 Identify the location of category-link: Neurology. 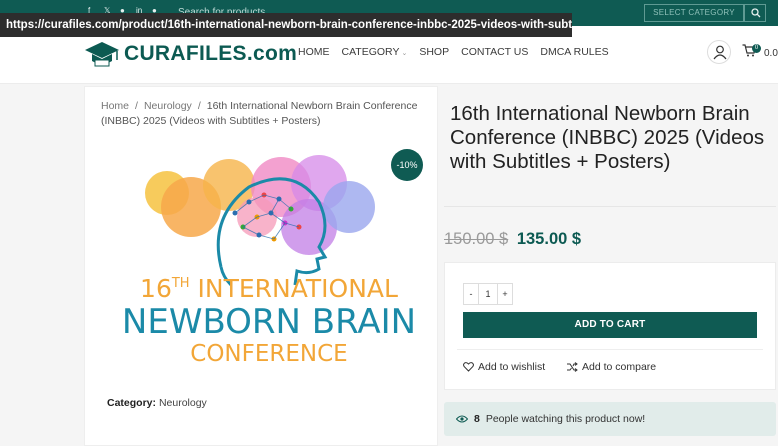
(183, 403).